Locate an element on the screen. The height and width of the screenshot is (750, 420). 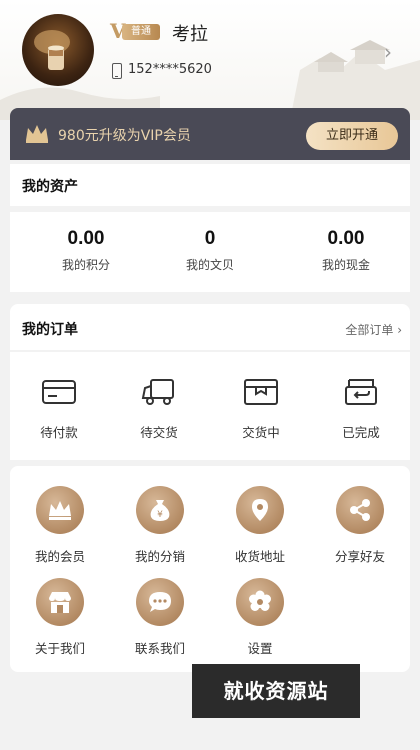
asset-wenbei-value: 0 is located at coordinates (210, 238).